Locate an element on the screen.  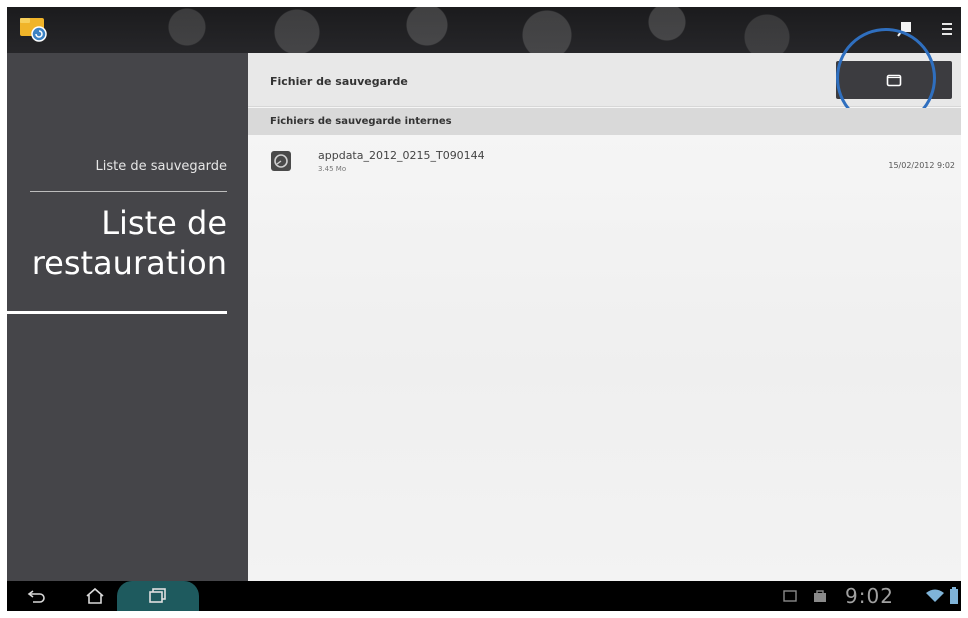
status-clock: 9:02 is located at coordinates (869, 596).